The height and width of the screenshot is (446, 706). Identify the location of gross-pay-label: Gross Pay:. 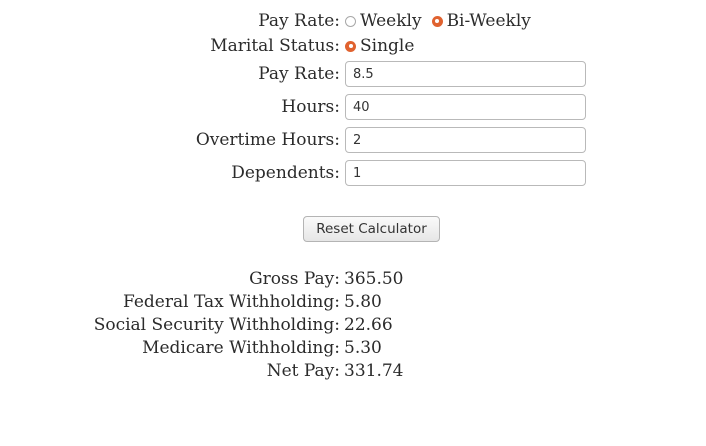
(294, 279).